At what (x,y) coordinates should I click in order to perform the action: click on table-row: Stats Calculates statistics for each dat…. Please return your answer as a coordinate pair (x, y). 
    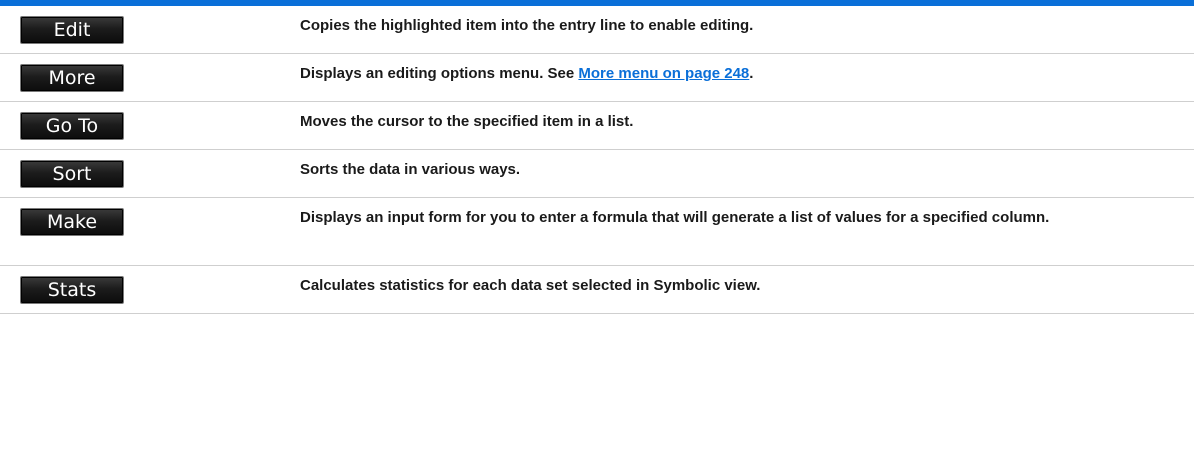
    Looking at the image, I should click on (597, 290).